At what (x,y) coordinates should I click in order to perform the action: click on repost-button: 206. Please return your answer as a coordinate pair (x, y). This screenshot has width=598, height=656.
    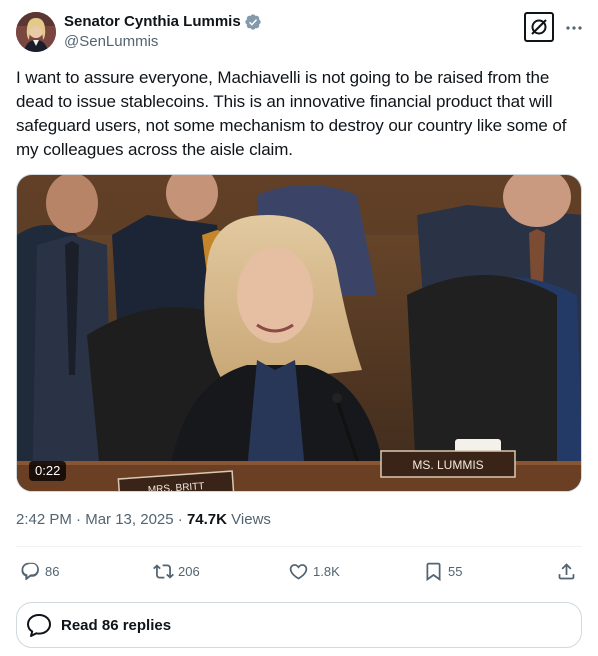
    Looking at the image, I should click on (176, 571).